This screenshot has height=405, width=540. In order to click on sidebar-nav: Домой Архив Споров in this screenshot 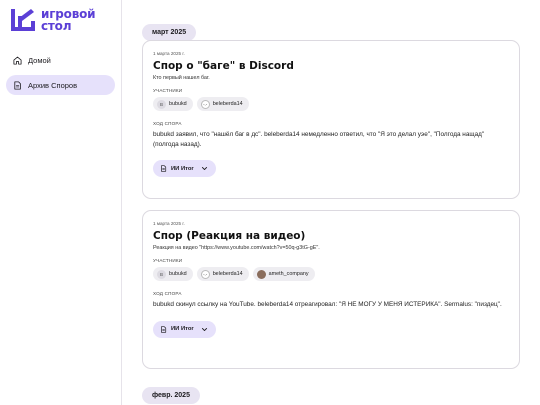, I will do `click(60, 75)`.